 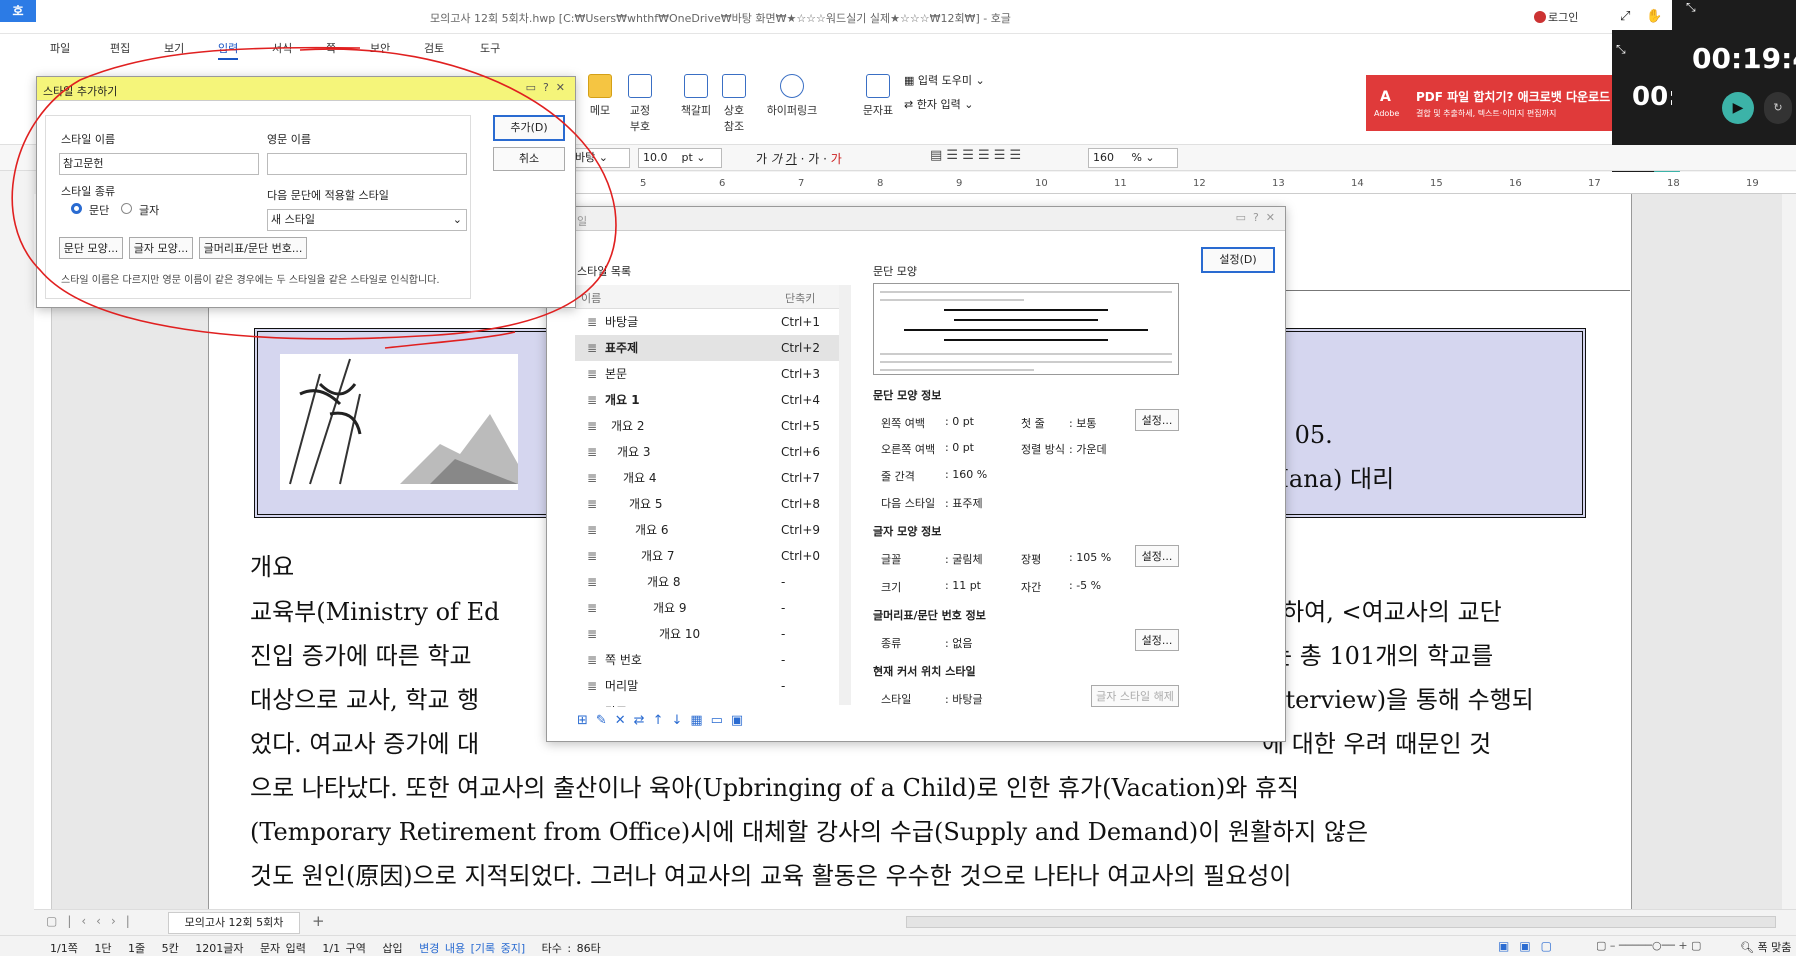 What do you see at coordinates (616, 374) in the screenshot?
I see `style-item-name: 본문` at bounding box center [616, 374].